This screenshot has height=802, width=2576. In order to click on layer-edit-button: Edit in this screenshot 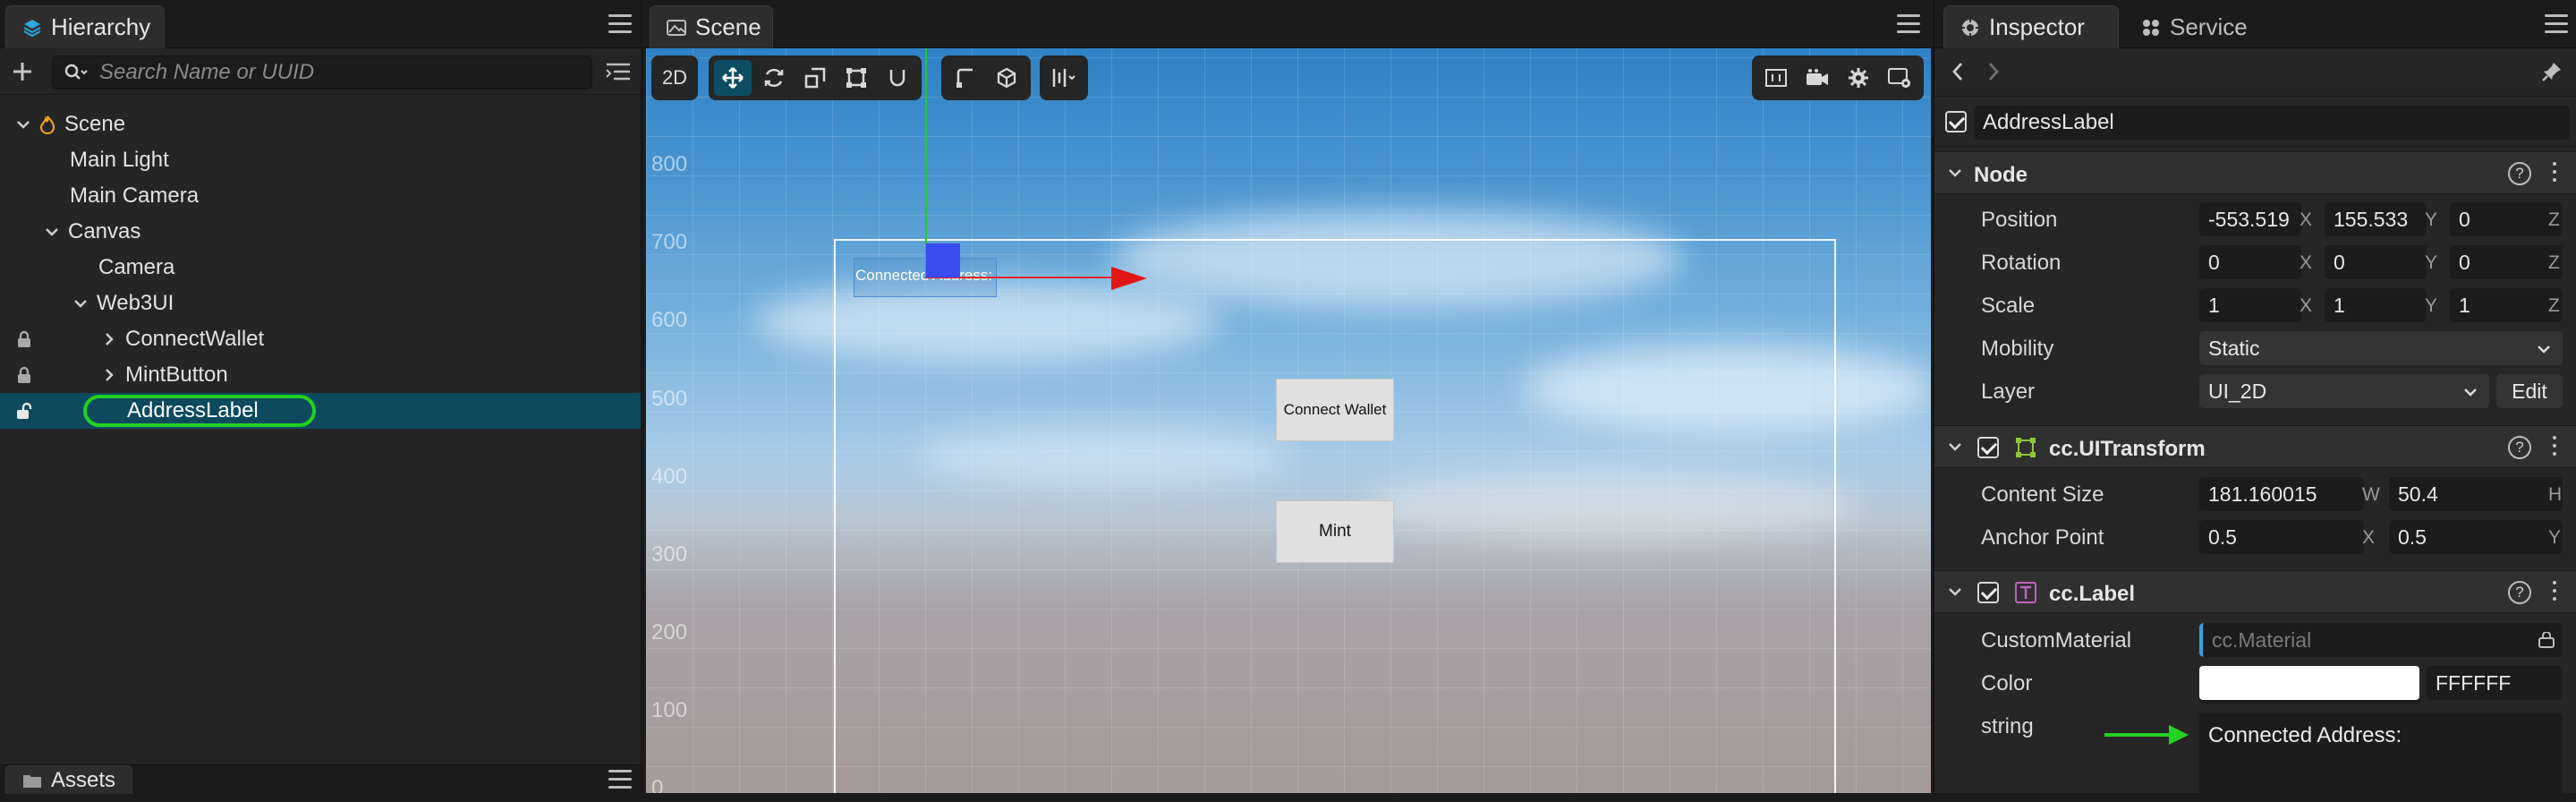, I will do `click(2529, 391)`.